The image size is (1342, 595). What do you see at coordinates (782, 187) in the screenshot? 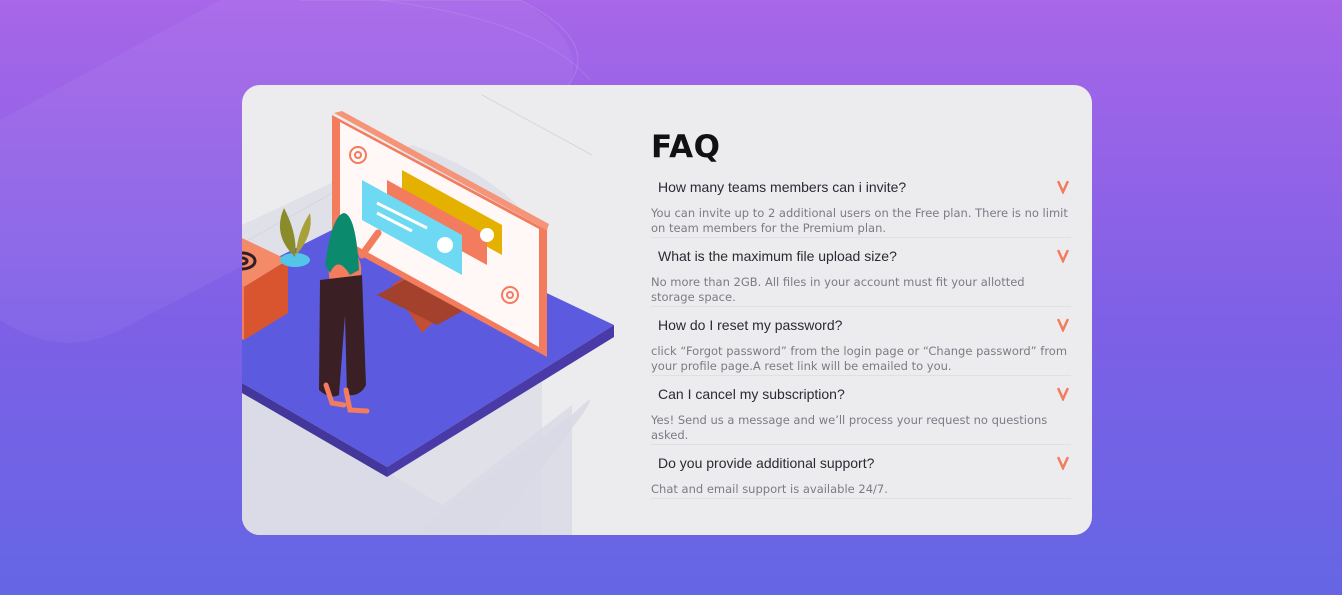
I see `faq-question-text: How many teams members can i invite?` at bounding box center [782, 187].